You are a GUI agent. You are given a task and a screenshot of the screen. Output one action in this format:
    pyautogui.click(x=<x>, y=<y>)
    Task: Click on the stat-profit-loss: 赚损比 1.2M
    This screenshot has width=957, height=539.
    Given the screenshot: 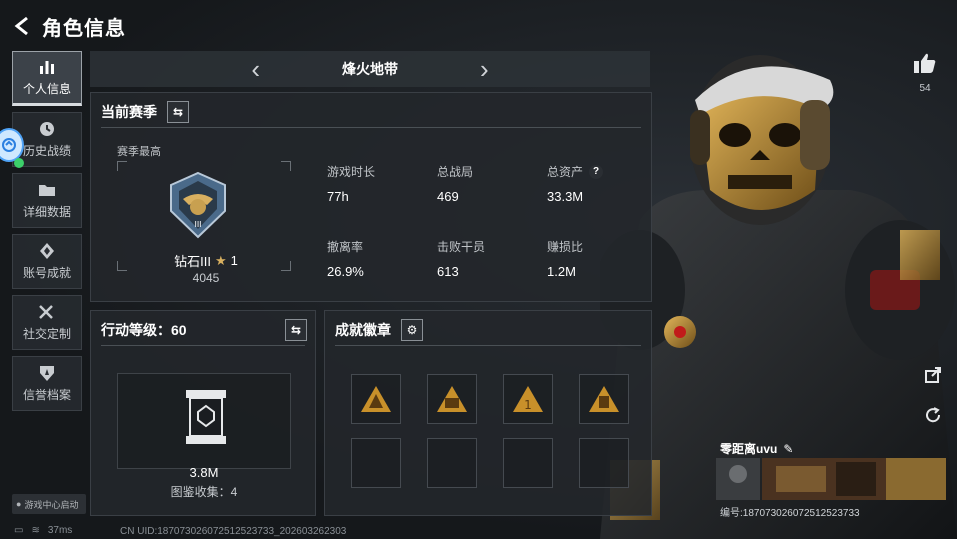 What is the action you would take?
    pyautogui.click(x=597, y=258)
    